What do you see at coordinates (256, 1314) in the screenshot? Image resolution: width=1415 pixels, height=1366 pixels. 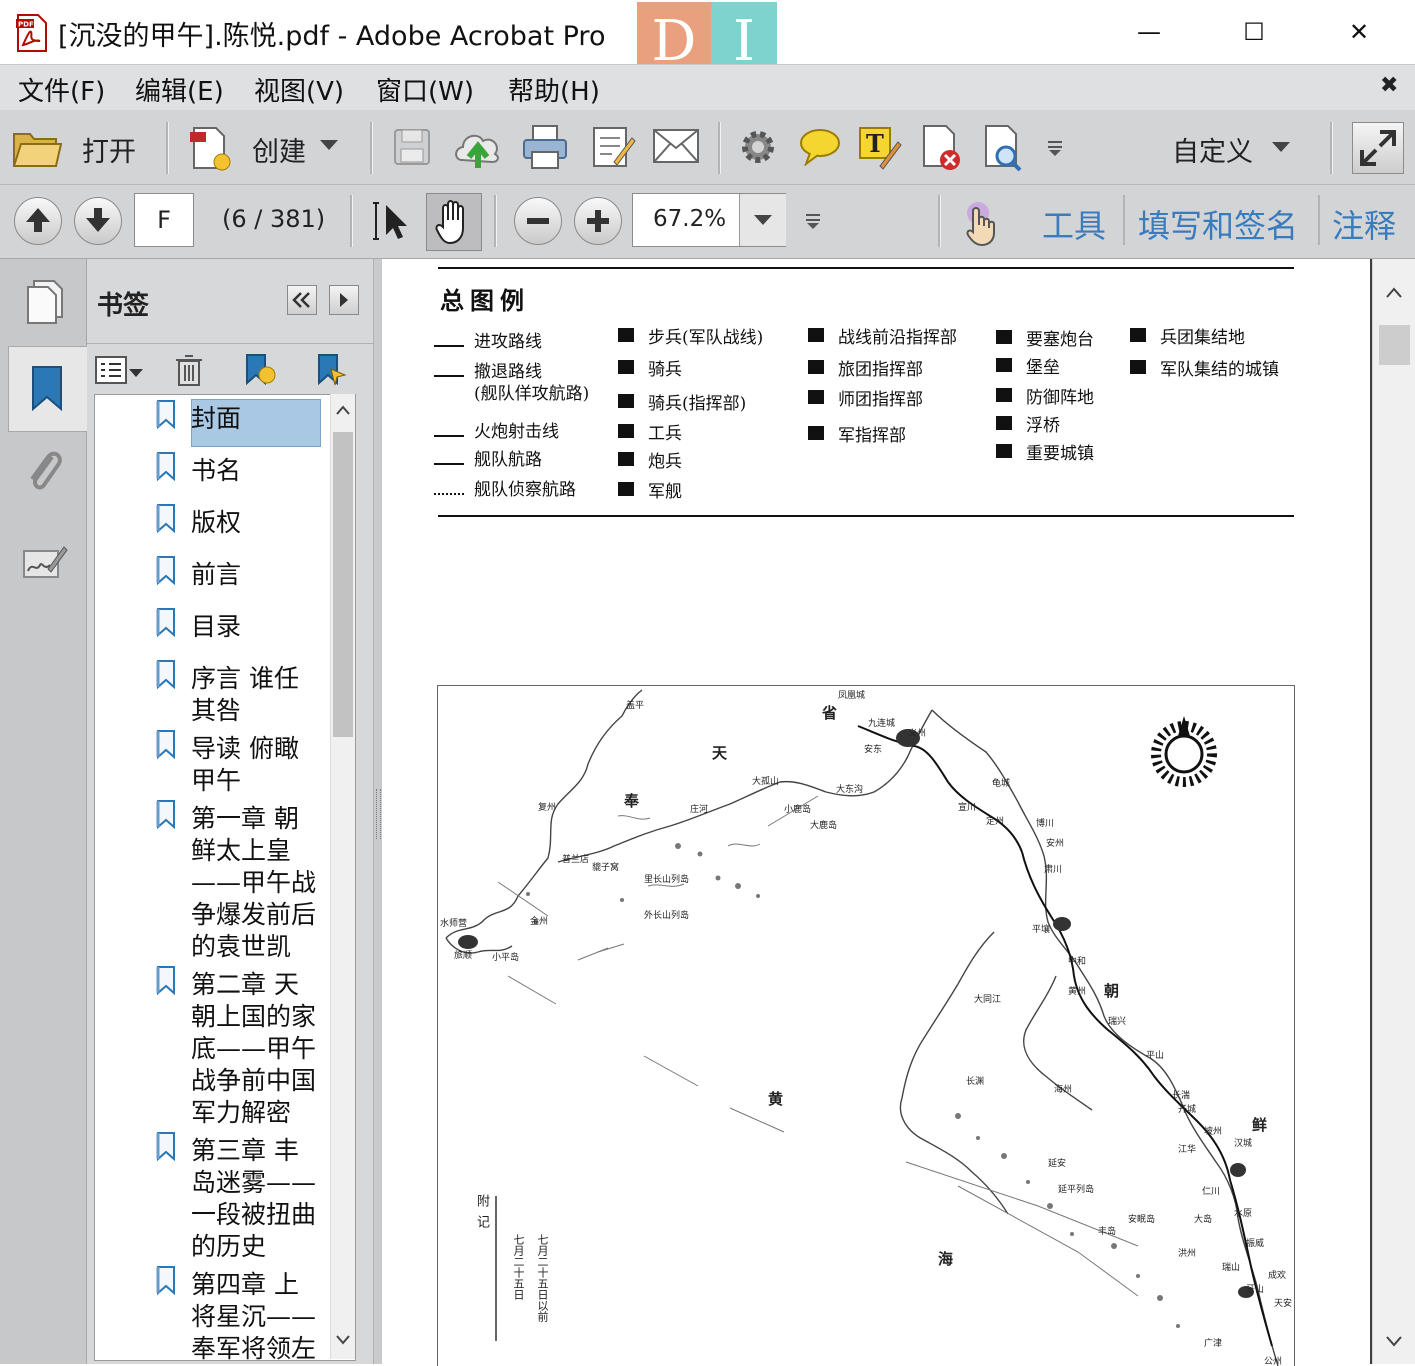 I see `bookmark-item: 第四章 上将星沉——奉军将领左` at bounding box center [256, 1314].